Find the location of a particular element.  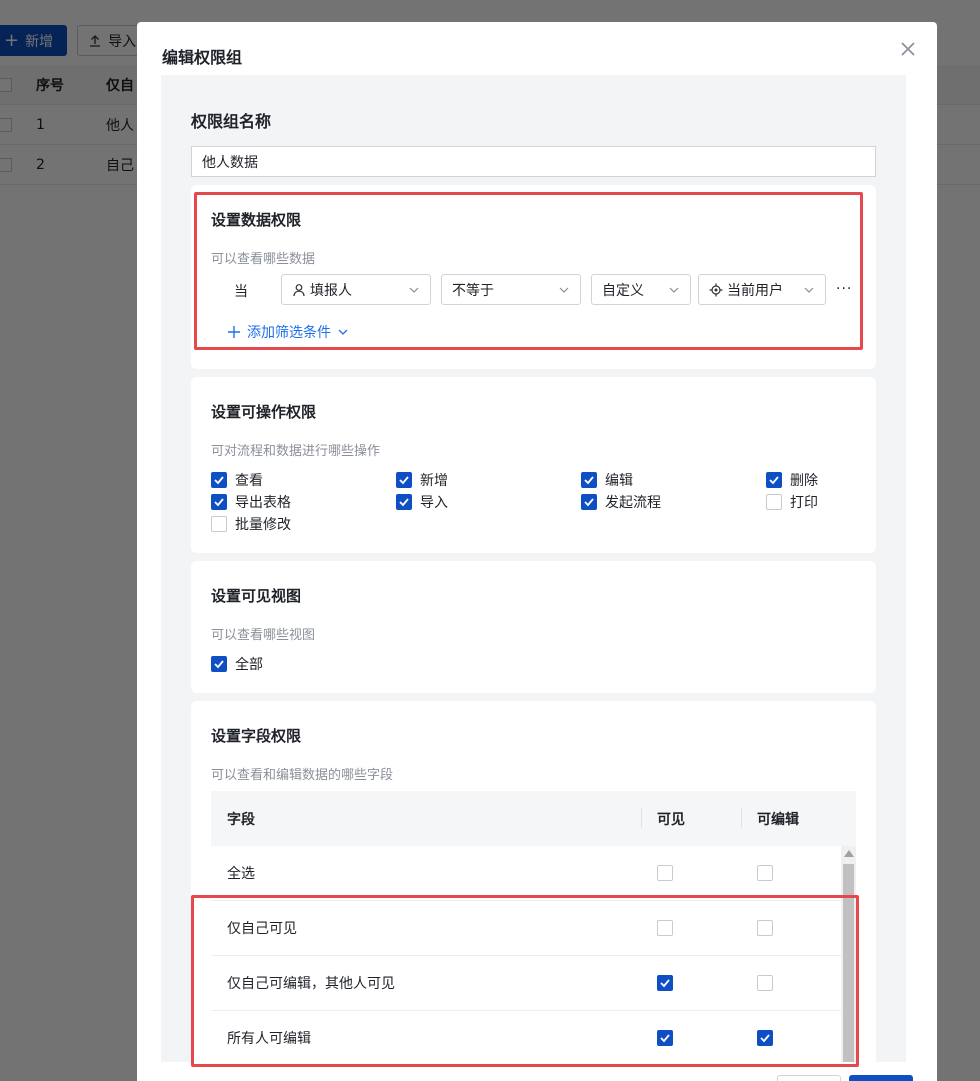

user-icon is located at coordinates (299, 289).